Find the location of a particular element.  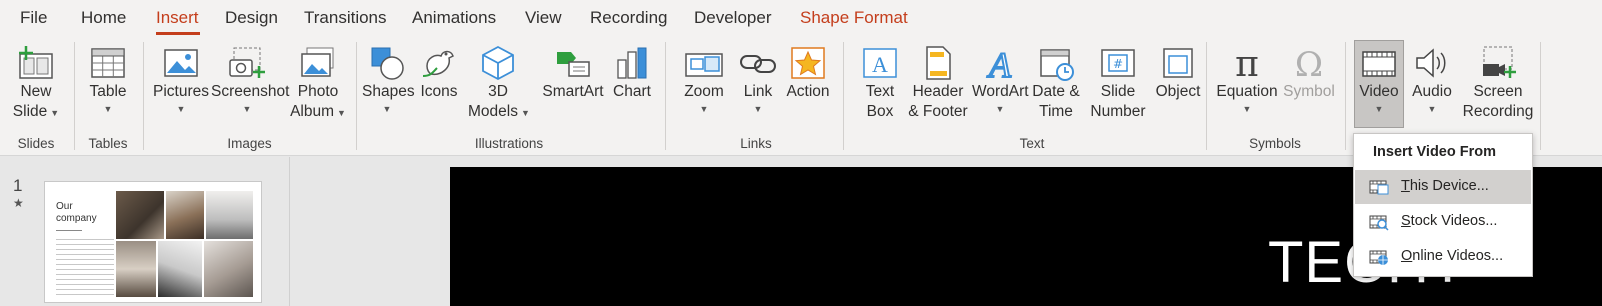

screenshot-button: Screenshot ▼ is located at coordinates (250, 79).